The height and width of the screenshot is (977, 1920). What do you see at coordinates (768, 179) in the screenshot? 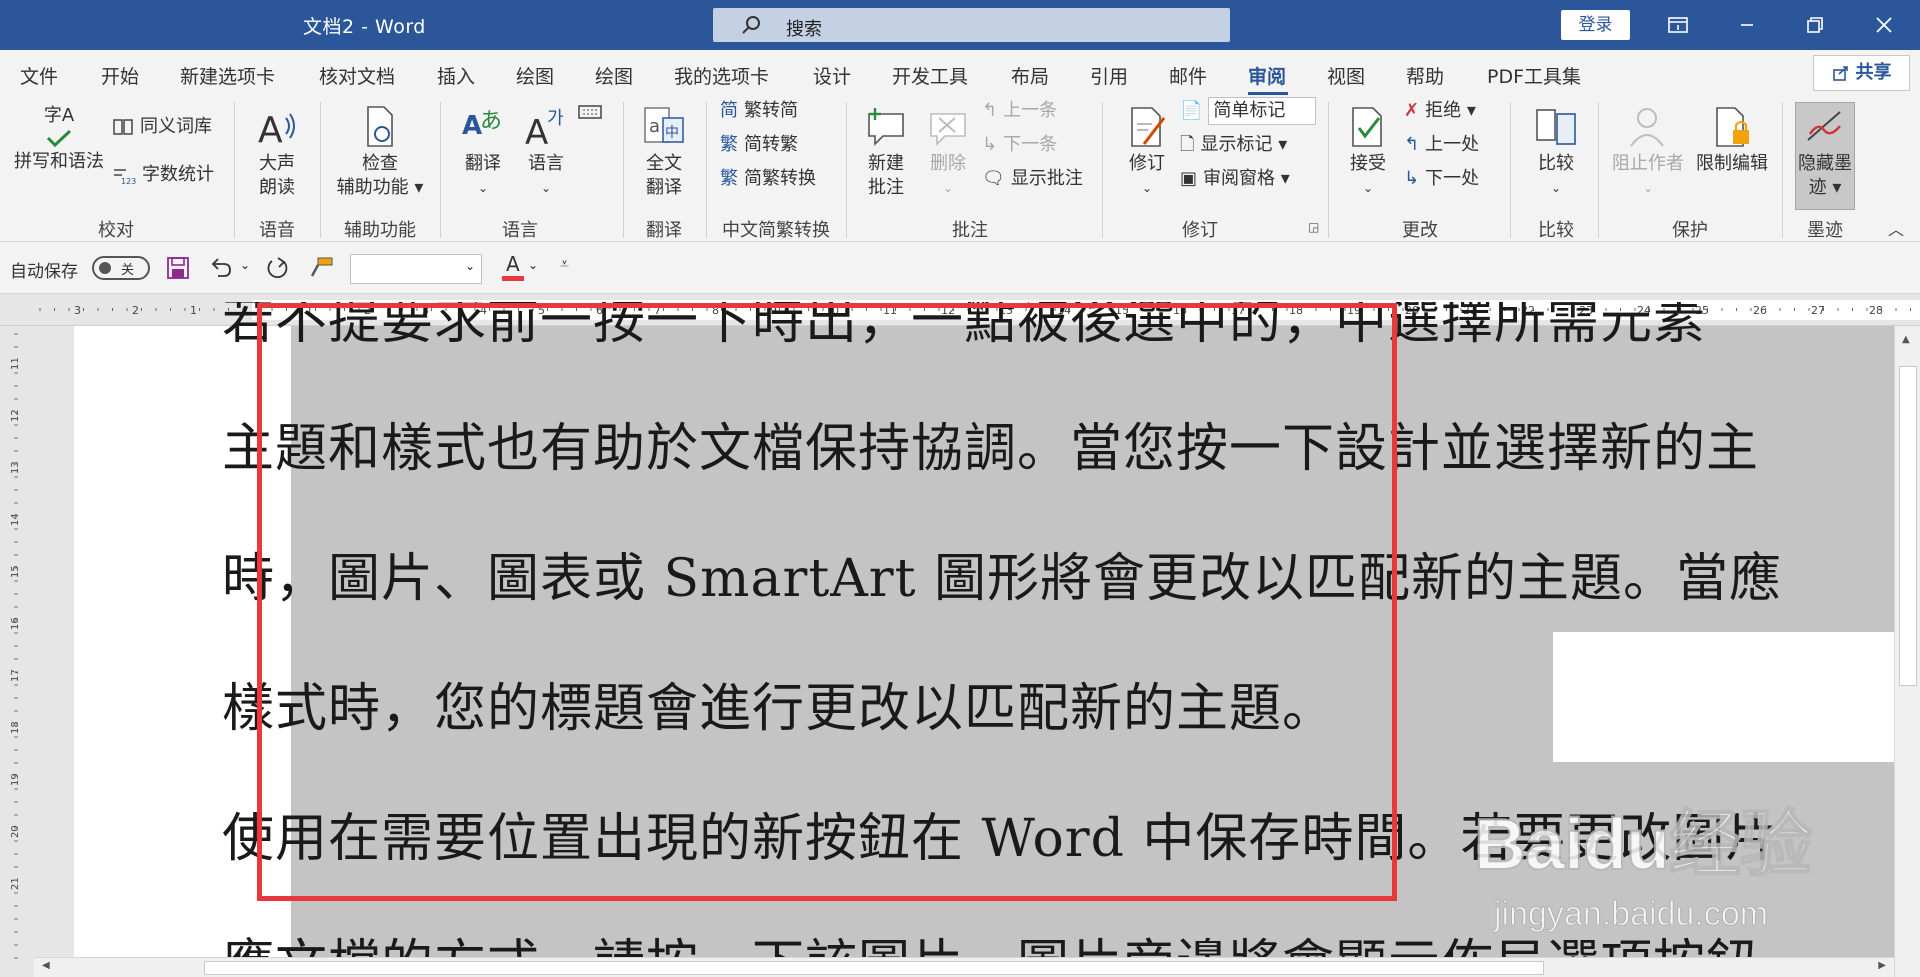
I see `chinese-conversion-button: 繁简繁转换` at bounding box center [768, 179].